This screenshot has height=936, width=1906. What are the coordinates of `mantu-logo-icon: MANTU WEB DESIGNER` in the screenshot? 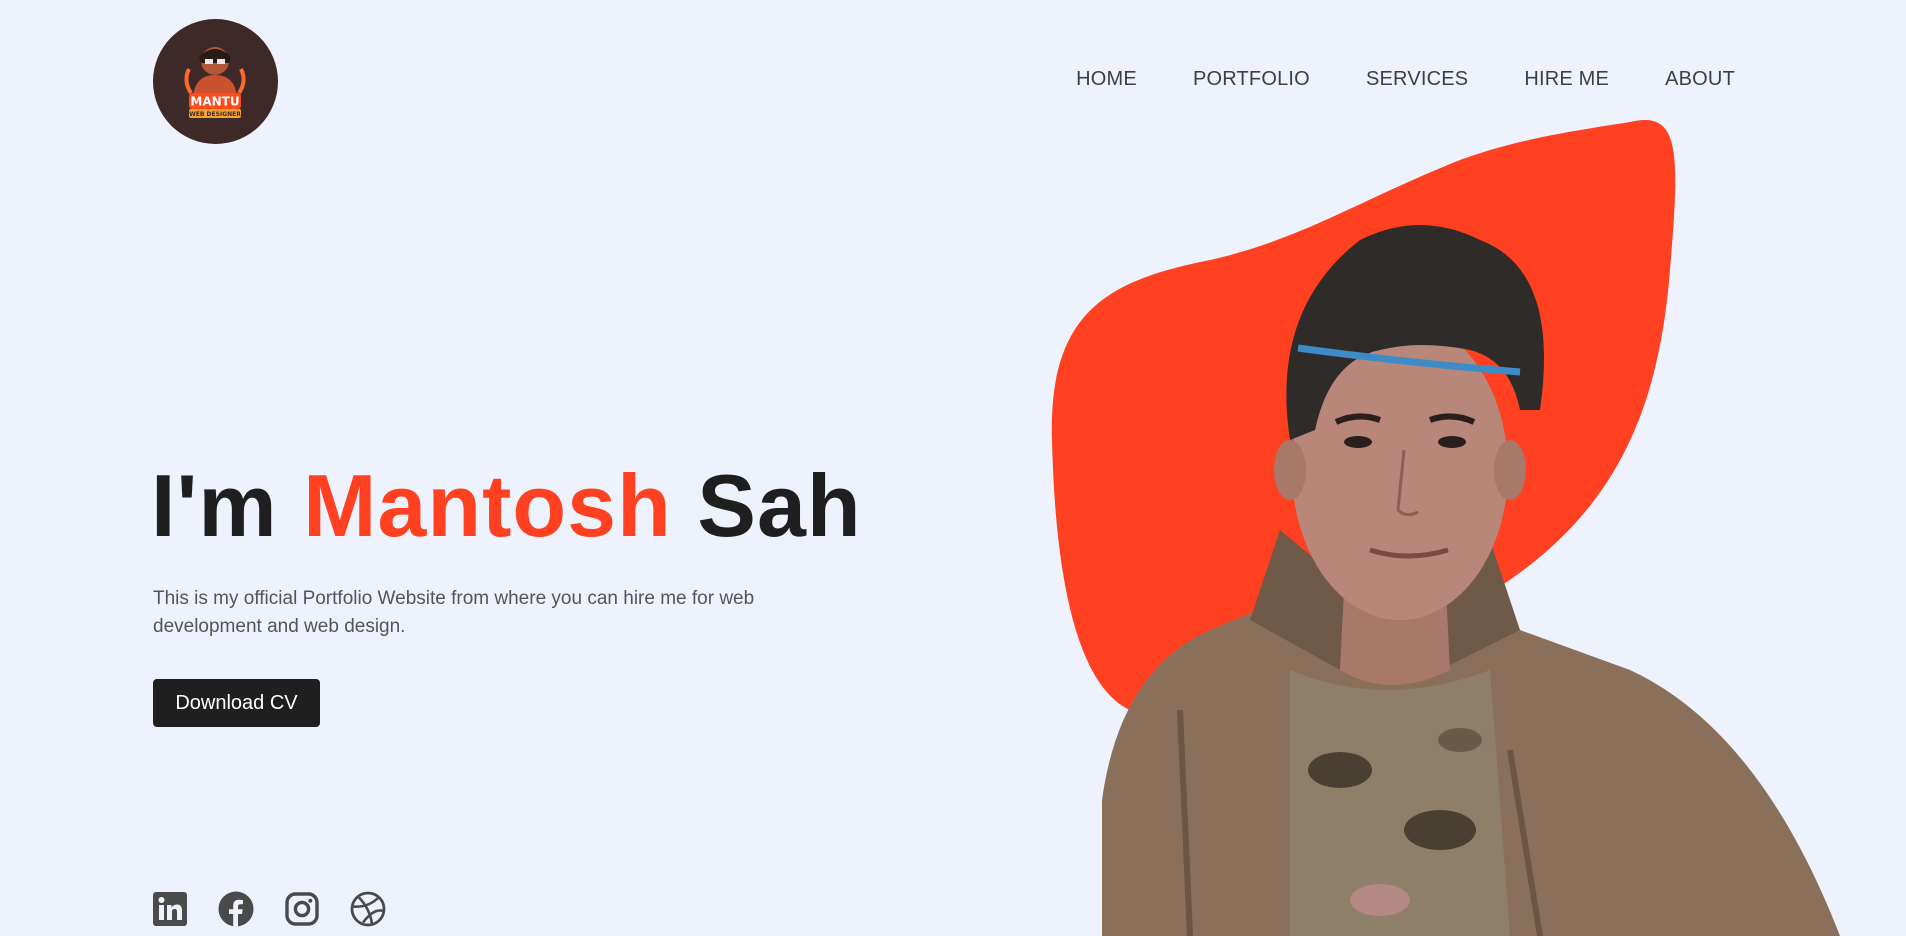 It's located at (215, 82).